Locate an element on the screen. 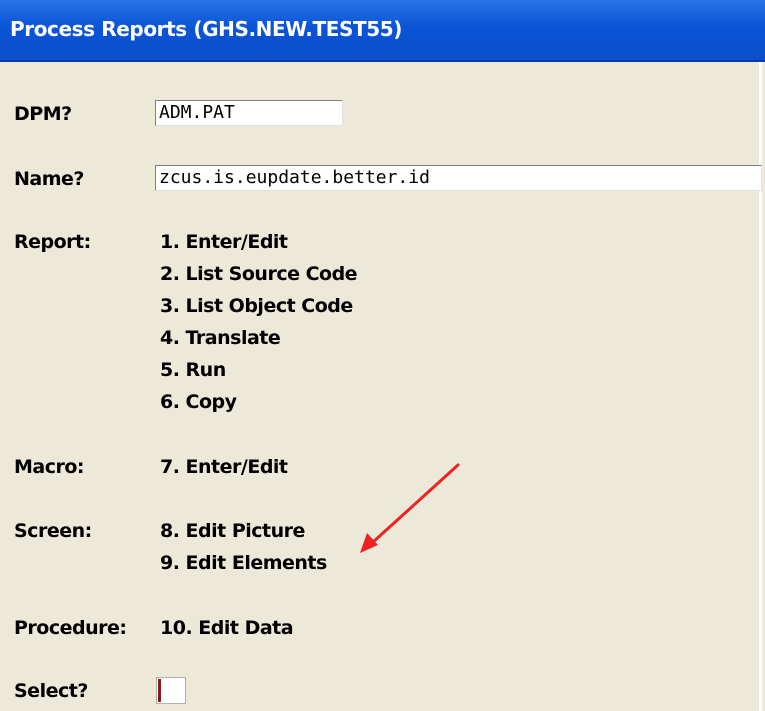  menu-item-translate: 4. Translate is located at coordinates (220, 338).